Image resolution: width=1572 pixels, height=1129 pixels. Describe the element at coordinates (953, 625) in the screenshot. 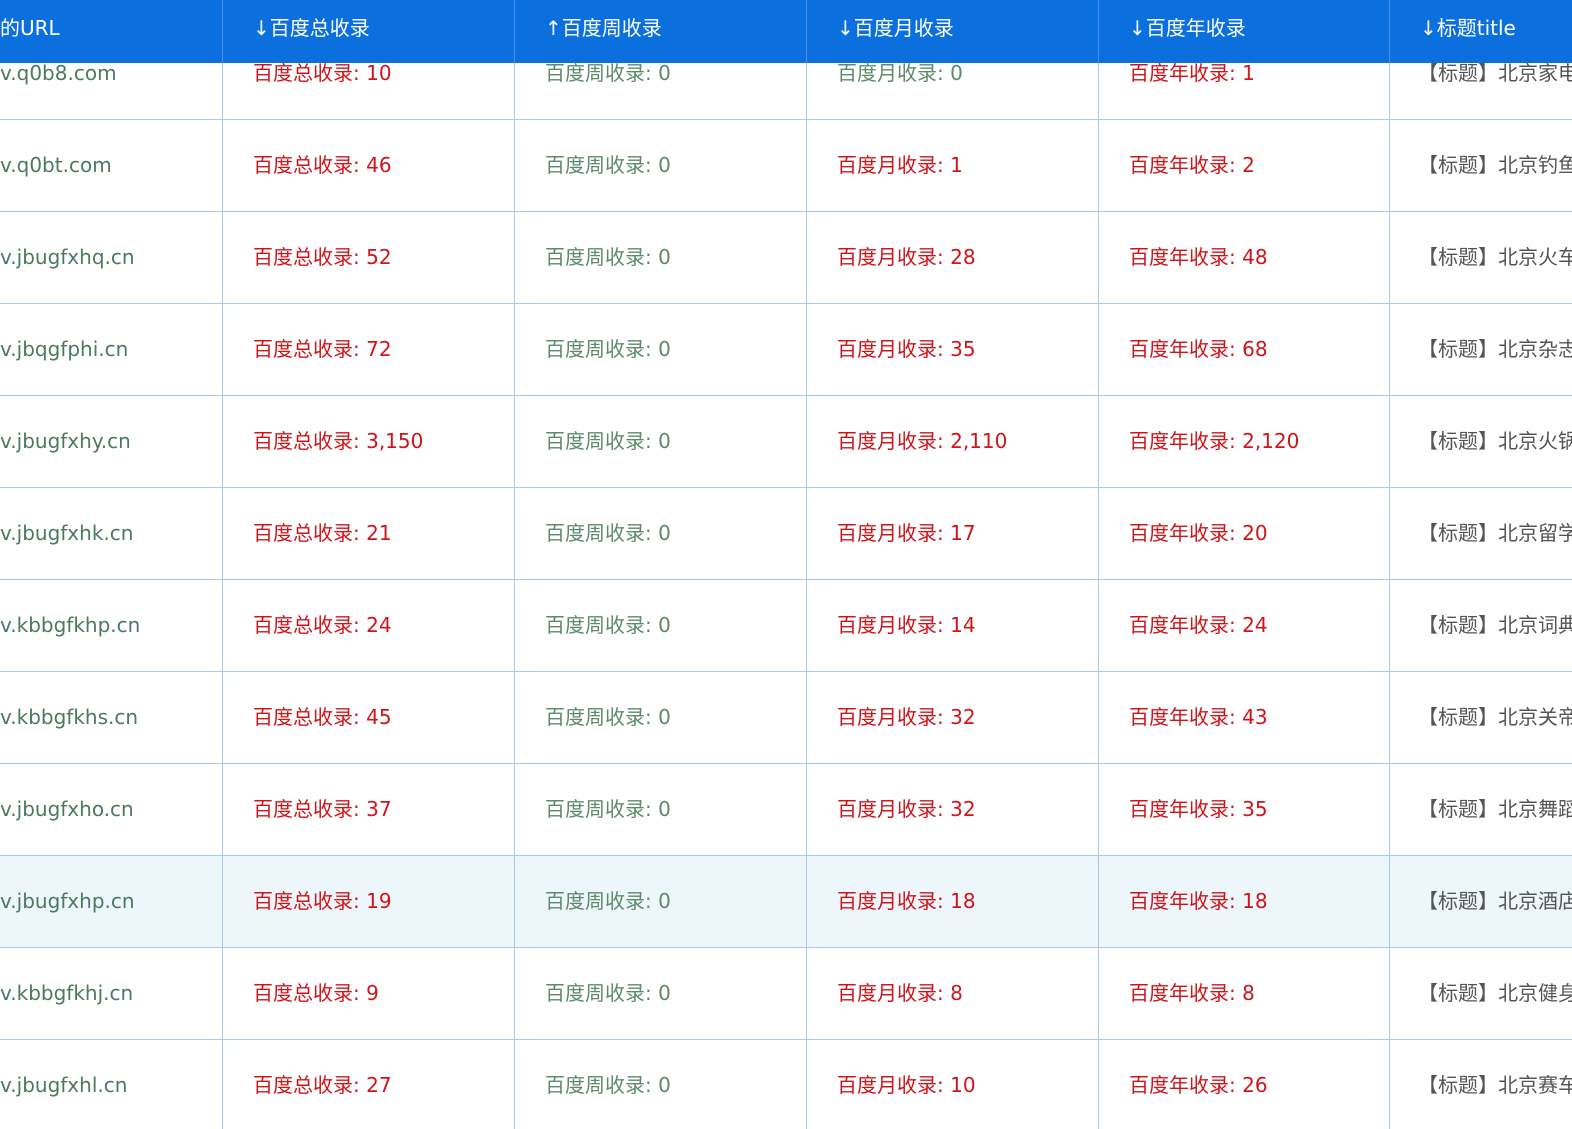

I see `month-index-cell: 百度月收录: 14` at that location.